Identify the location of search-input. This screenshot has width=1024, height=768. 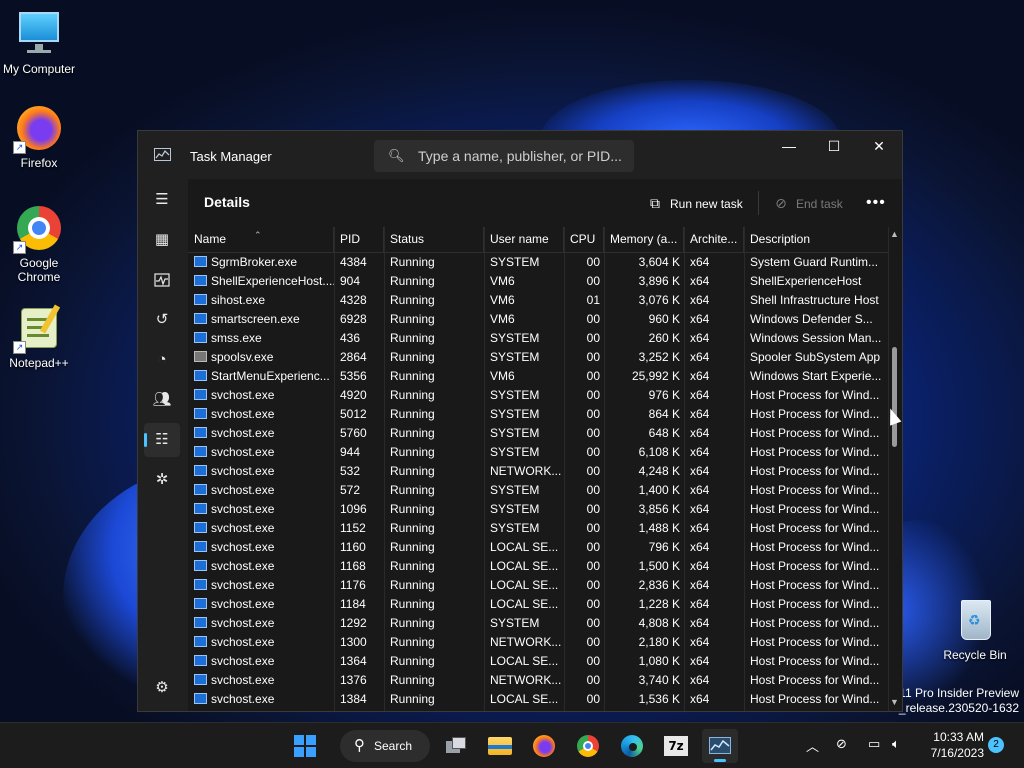
(523, 156).